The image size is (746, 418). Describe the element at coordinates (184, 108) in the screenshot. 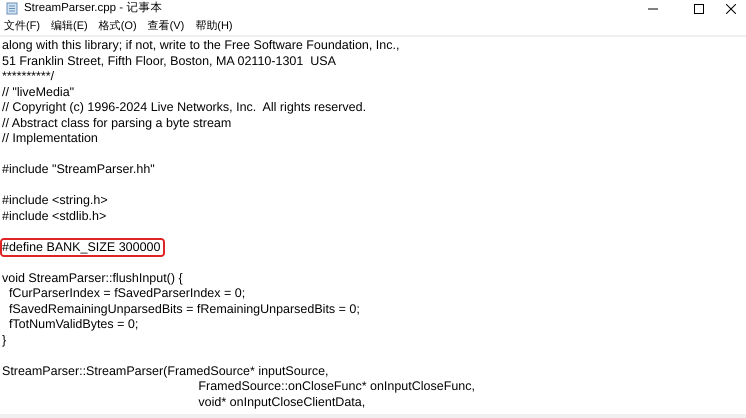

I see `code-line: // Copyright (c) 1996-2024 Live Networks, Inc. All rights reserved.` at that location.